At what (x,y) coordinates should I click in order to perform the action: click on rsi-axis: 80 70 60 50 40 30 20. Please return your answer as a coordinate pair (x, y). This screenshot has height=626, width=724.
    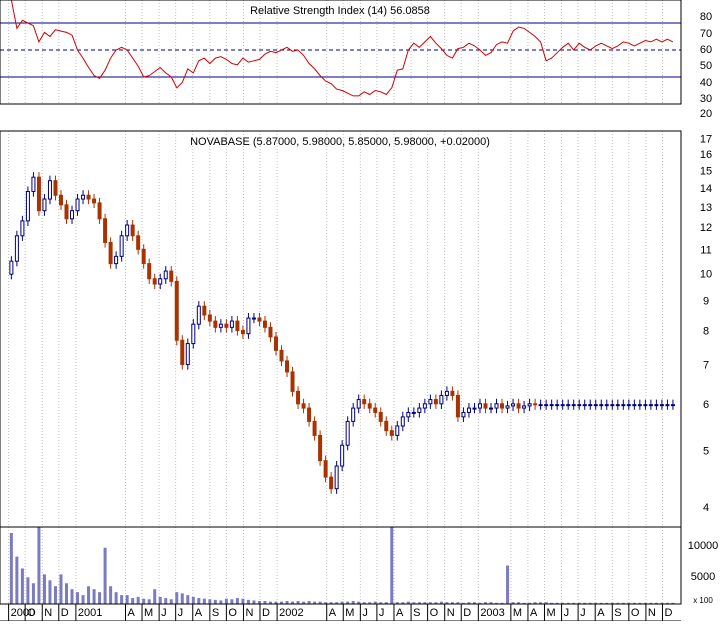
    Looking at the image, I should click on (706, 65).